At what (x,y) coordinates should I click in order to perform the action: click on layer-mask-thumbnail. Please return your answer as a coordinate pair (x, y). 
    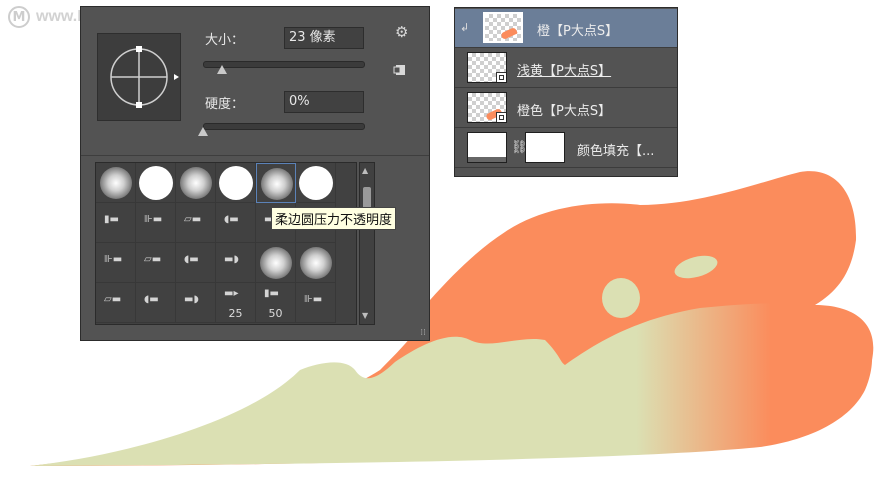
    Looking at the image, I should click on (545, 147).